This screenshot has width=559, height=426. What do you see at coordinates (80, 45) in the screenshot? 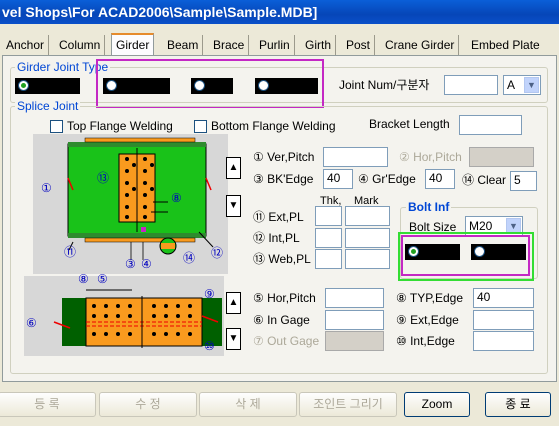
I see `tab-column: Column` at bounding box center [80, 45].